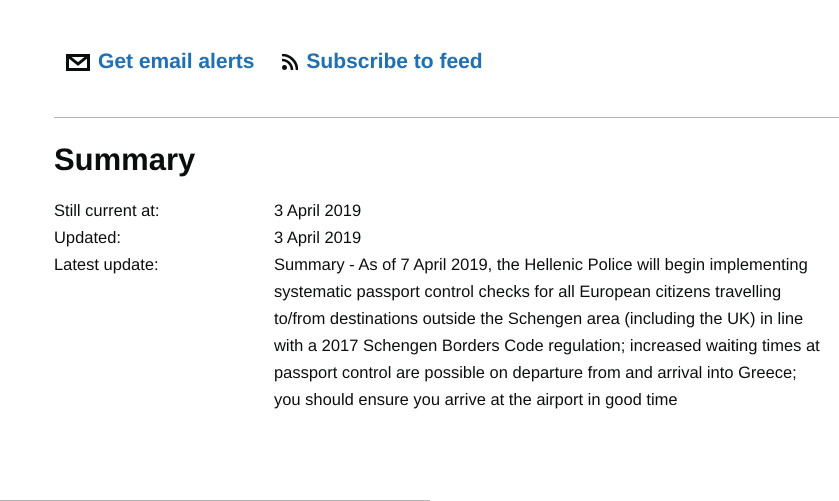 The image size is (839, 501). What do you see at coordinates (88, 238) in the screenshot?
I see `field-label: Updated:` at bounding box center [88, 238].